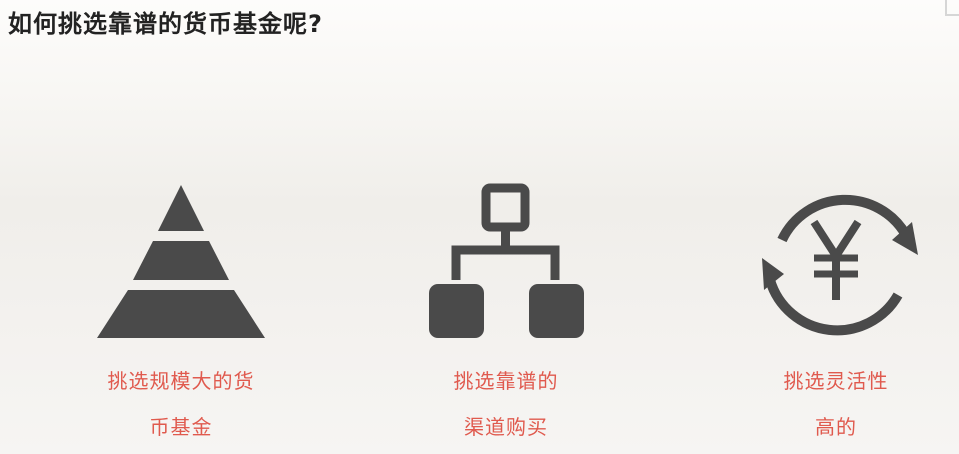 This screenshot has width=959, height=454. I want to click on yuan-exchange-icon, so click(840, 265).